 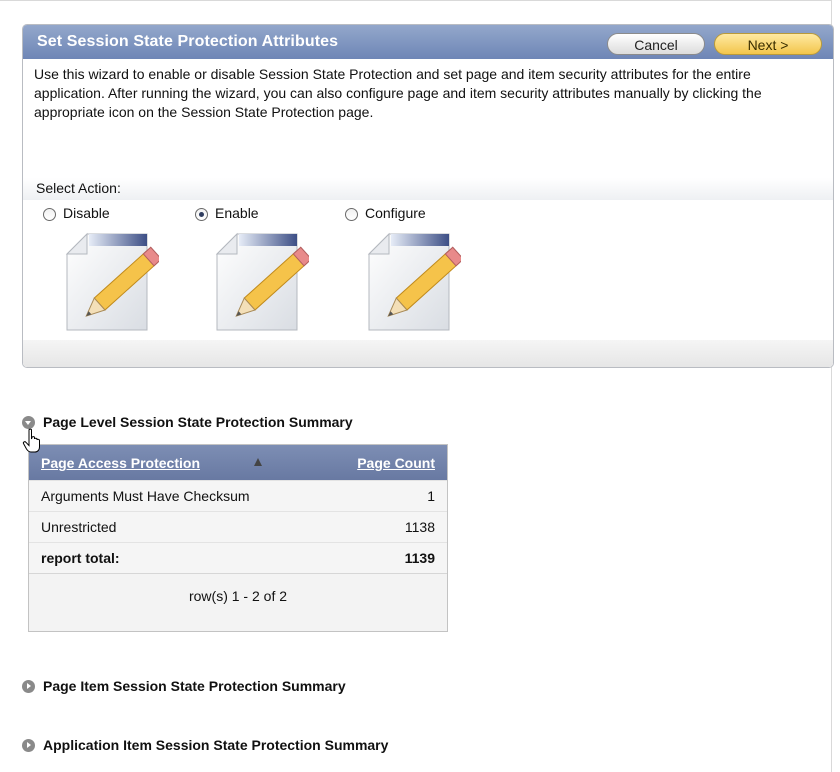 I want to click on column-page-count: Page Count, so click(x=396, y=463).